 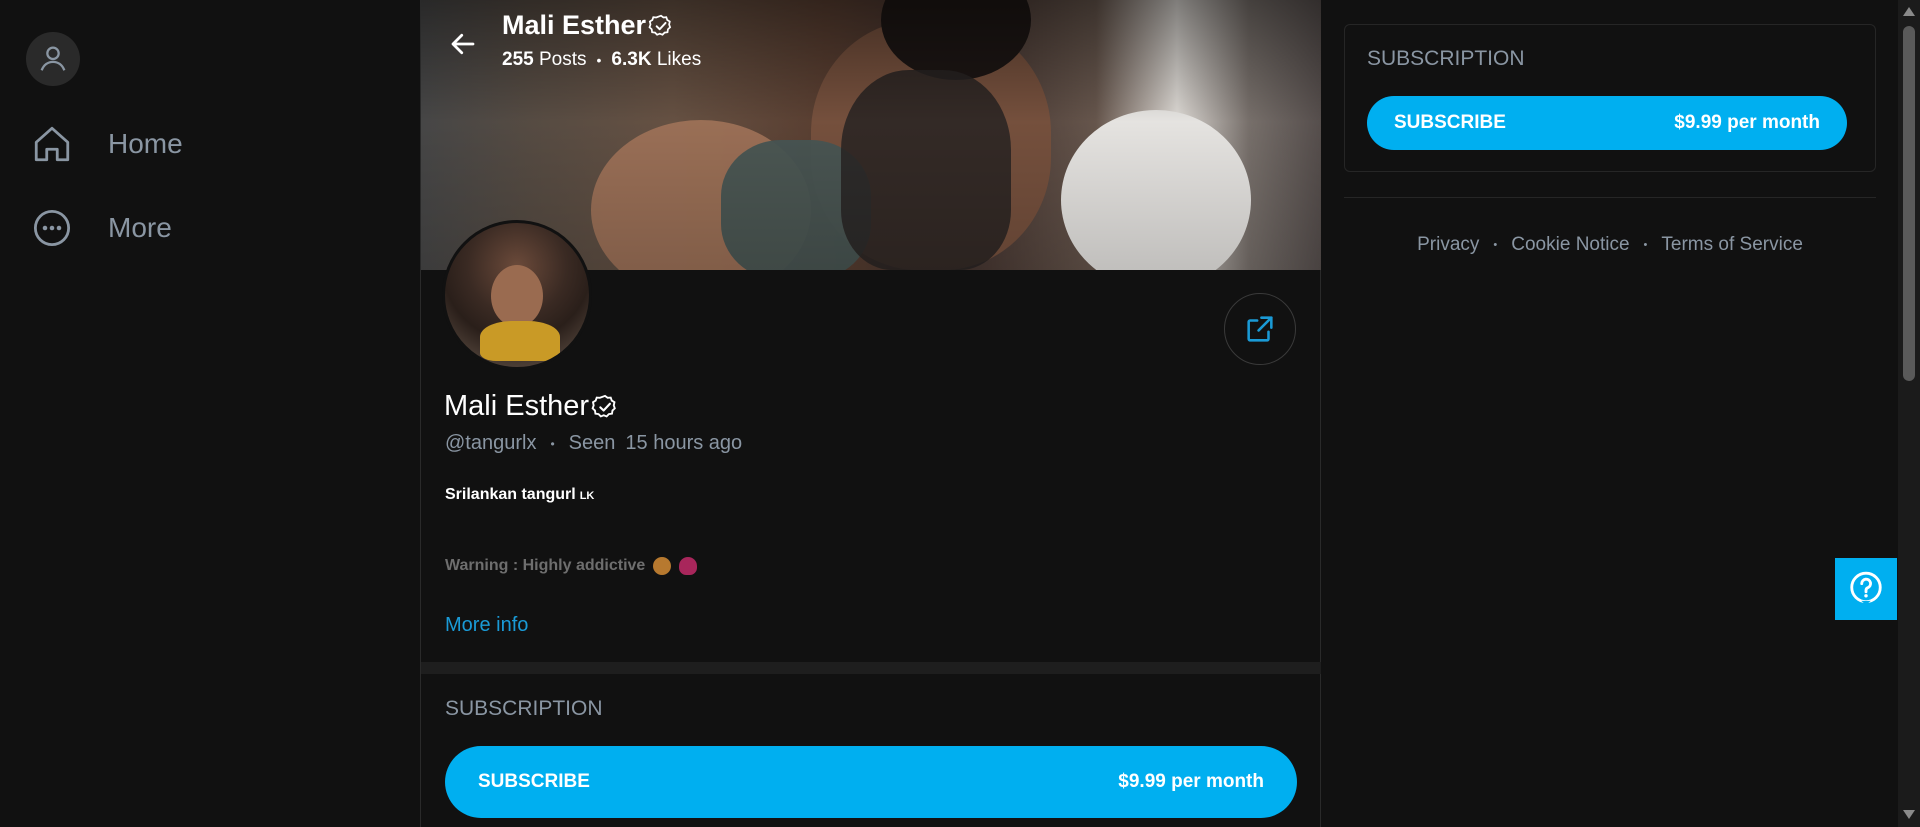 I want to click on header-title: Mali Esther, so click(x=588, y=25).